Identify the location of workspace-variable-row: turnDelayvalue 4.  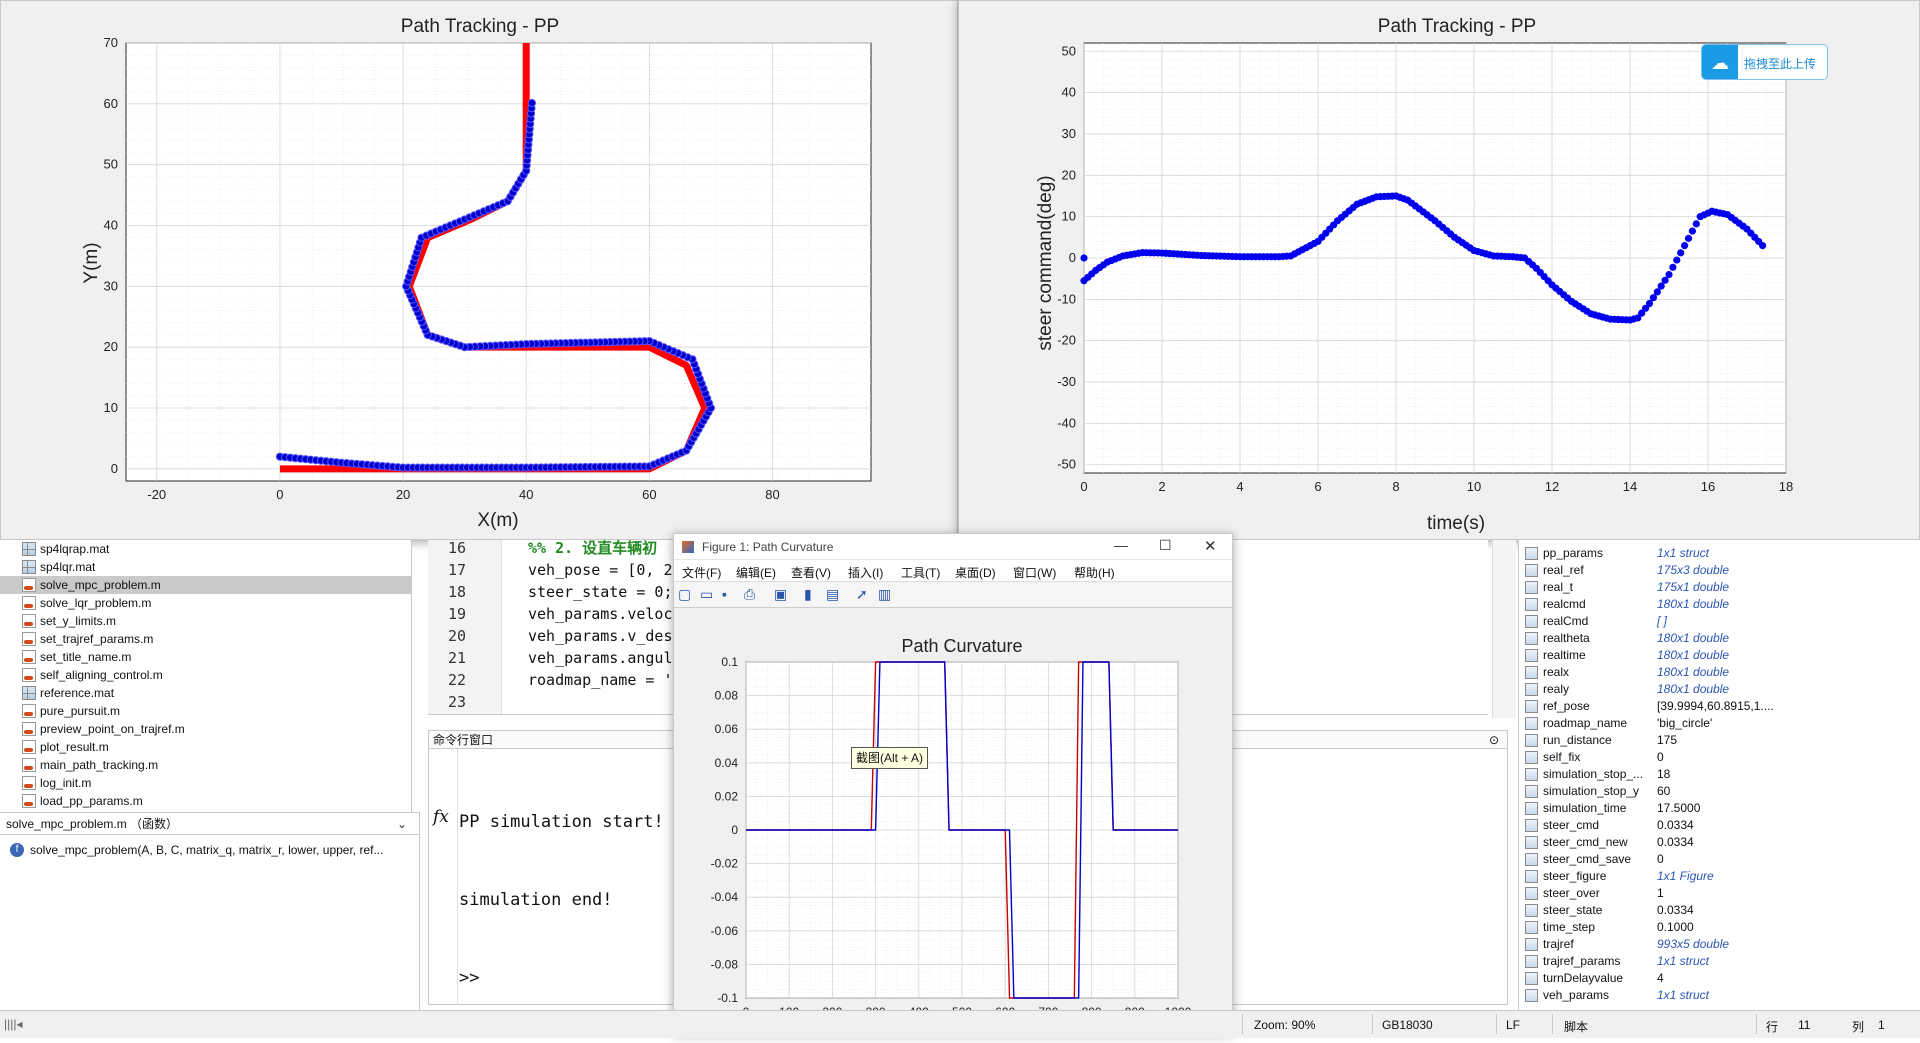
(1719, 978).